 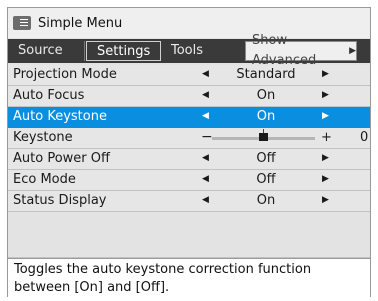 I want to click on setting-row-eco-mode: Eco Mode ◀ Off ▶, so click(x=189, y=180).